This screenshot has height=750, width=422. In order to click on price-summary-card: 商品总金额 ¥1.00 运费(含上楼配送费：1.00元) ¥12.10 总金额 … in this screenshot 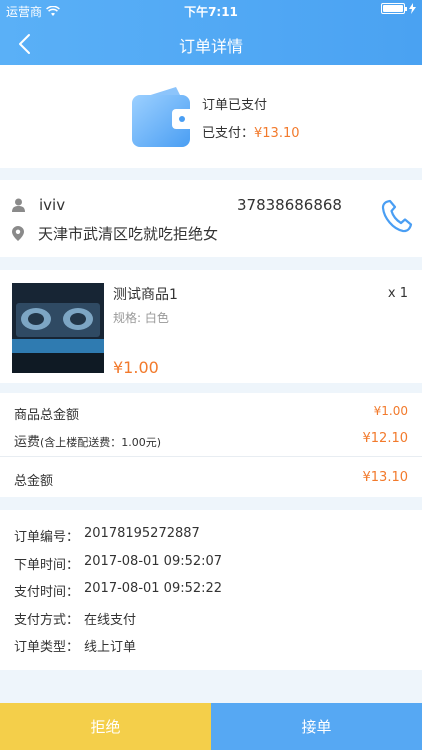, I will do `click(211, 445)`.